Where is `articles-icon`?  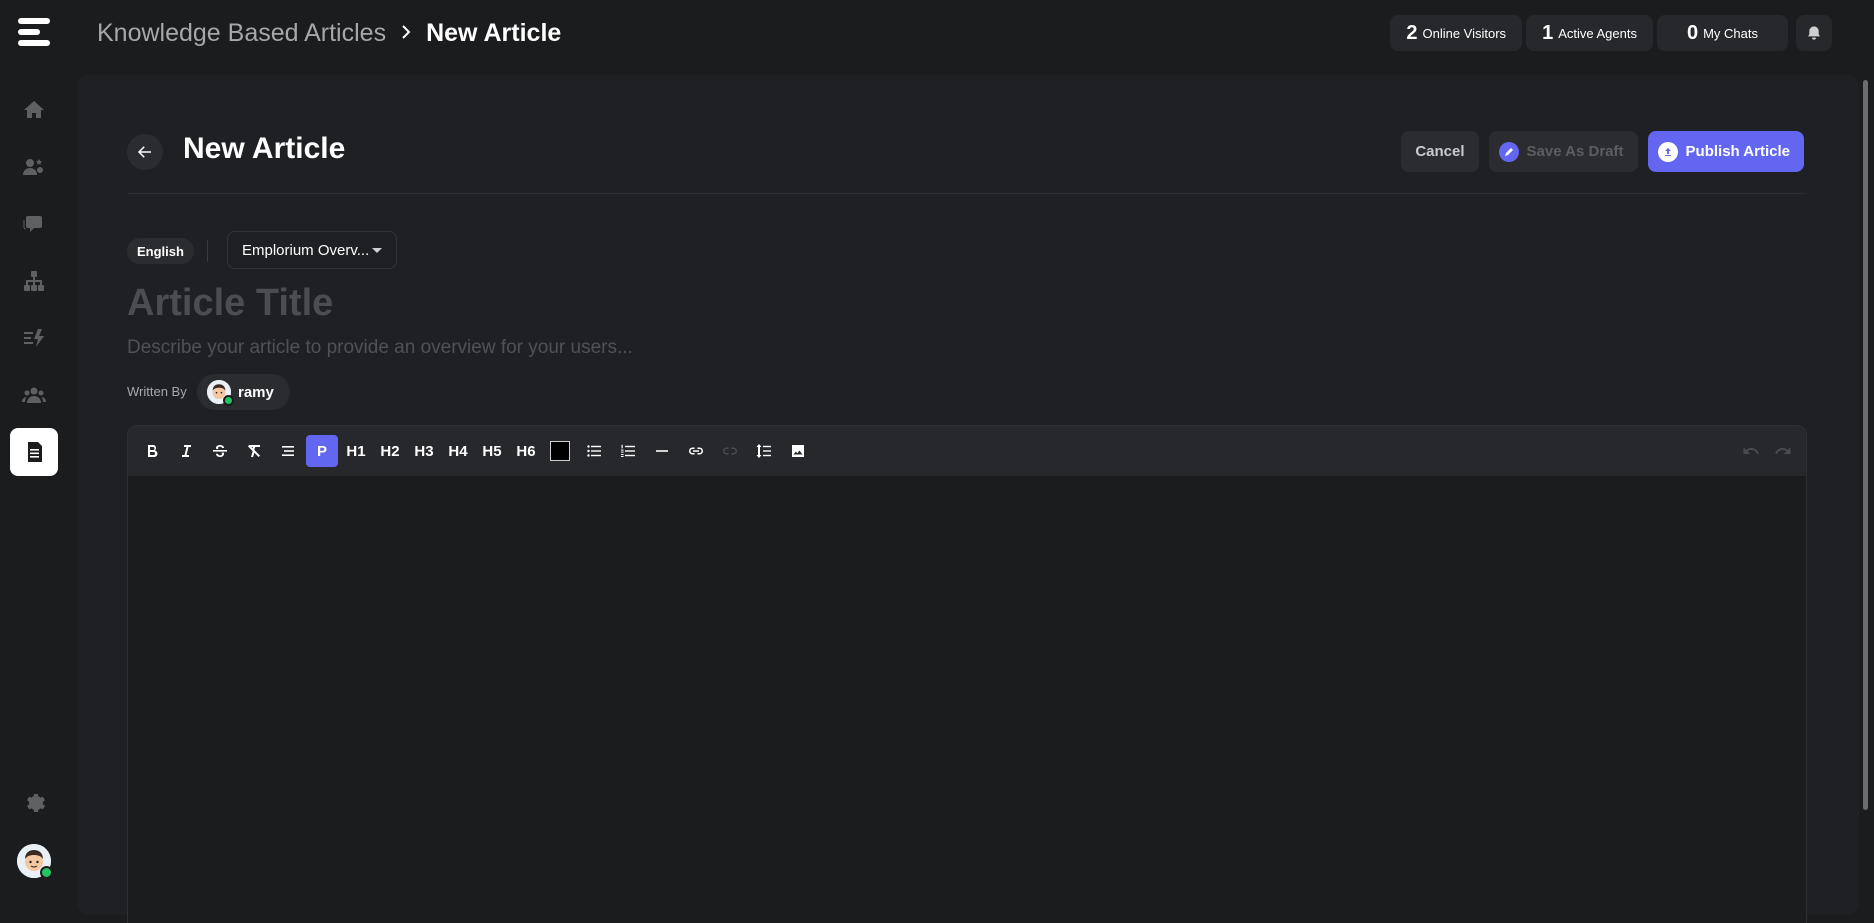 articles-icon is located at coordinates (35, 452).